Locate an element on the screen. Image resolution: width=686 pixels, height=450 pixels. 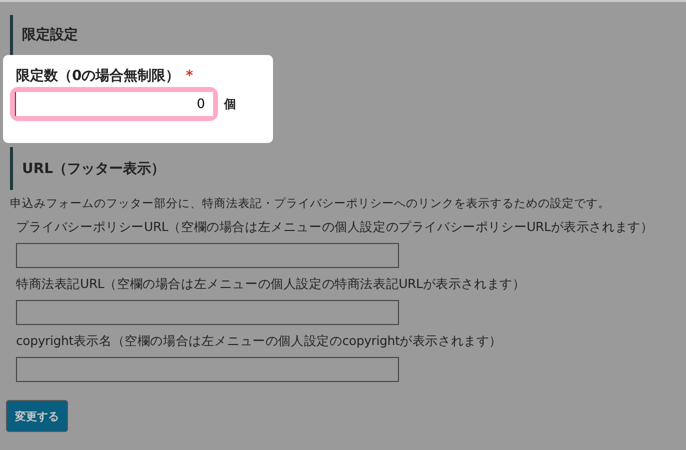
submit-button: 変更する is located at coordinates (37, 416).